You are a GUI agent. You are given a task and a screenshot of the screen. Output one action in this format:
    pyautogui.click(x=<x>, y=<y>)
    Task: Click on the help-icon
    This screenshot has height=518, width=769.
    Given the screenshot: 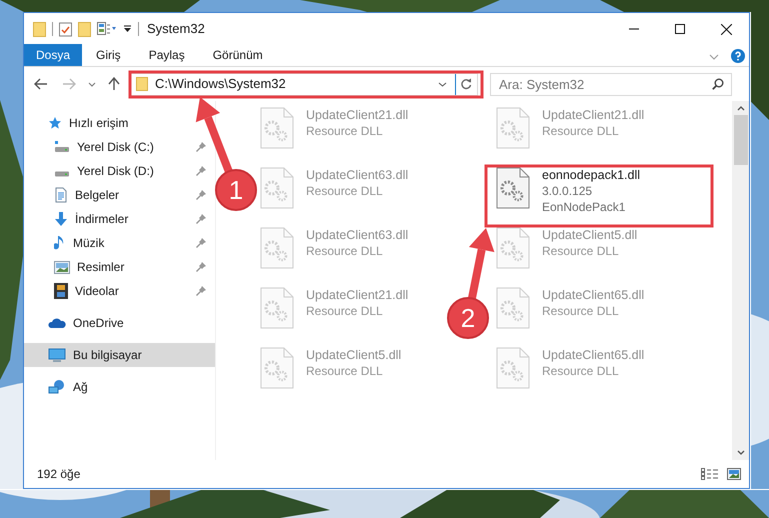 What is the action you would take?
    pyautogui.click(x=738, y=56)
    